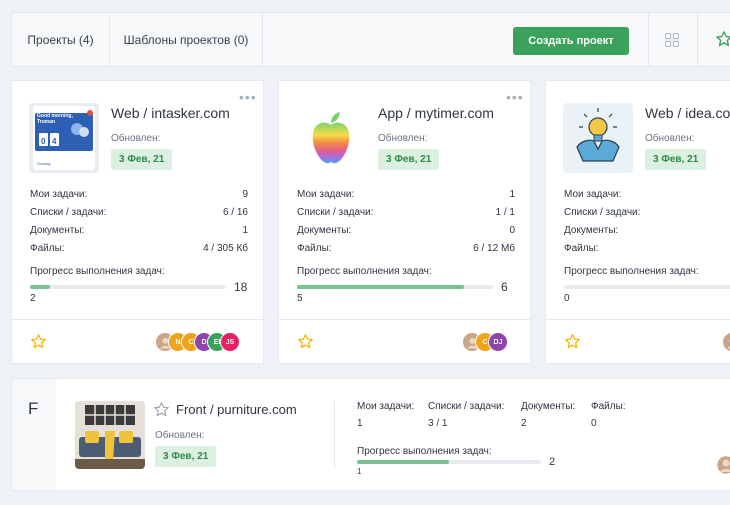 This screenshot has height=505, width=730. What do you see at coordinates (186, 39) in the screenshot?
I see `tab-templates: Шаблоны проектов (0)` at bounding box center [186, 39].